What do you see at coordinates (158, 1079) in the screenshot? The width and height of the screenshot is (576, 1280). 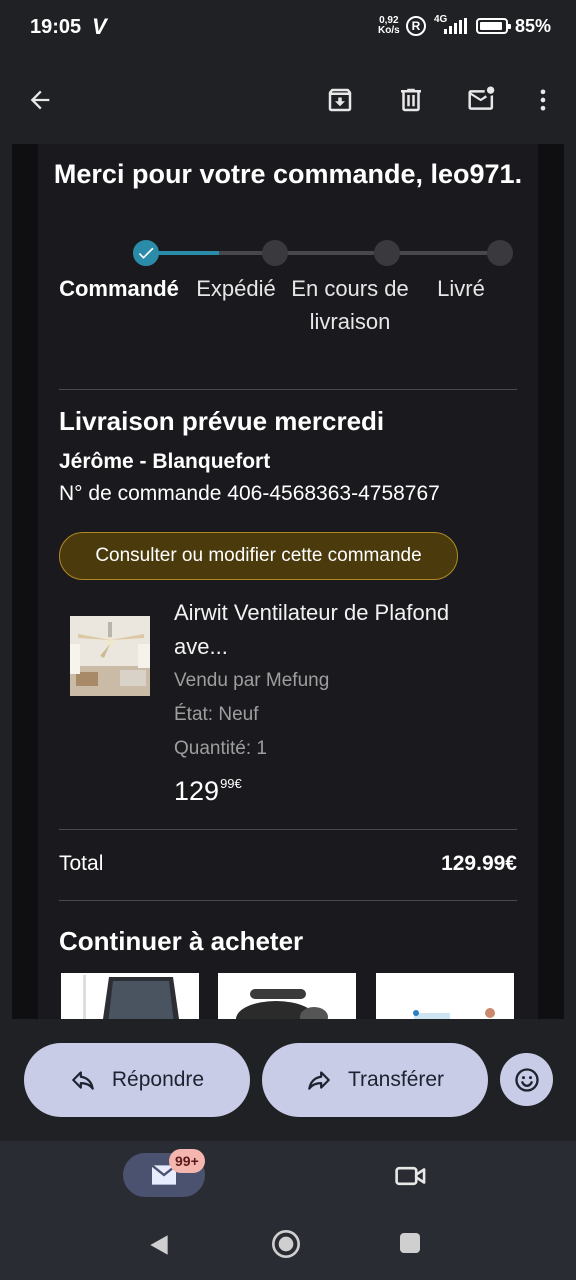 I see `reply-label: Répondre` at bounding box center [158, 1079].